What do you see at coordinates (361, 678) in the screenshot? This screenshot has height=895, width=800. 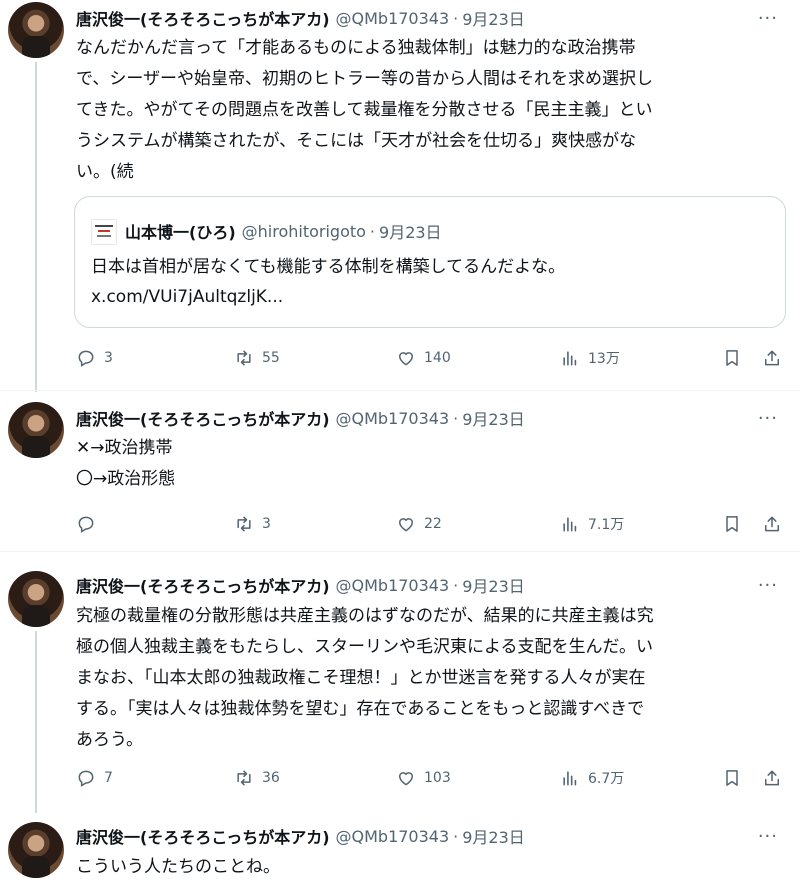 I see `tweet-text-line: まなお、「山本太郎の独裁政権こそ理想！」とか世迷言を発する人々が実在` at bounding box center [361, 678].